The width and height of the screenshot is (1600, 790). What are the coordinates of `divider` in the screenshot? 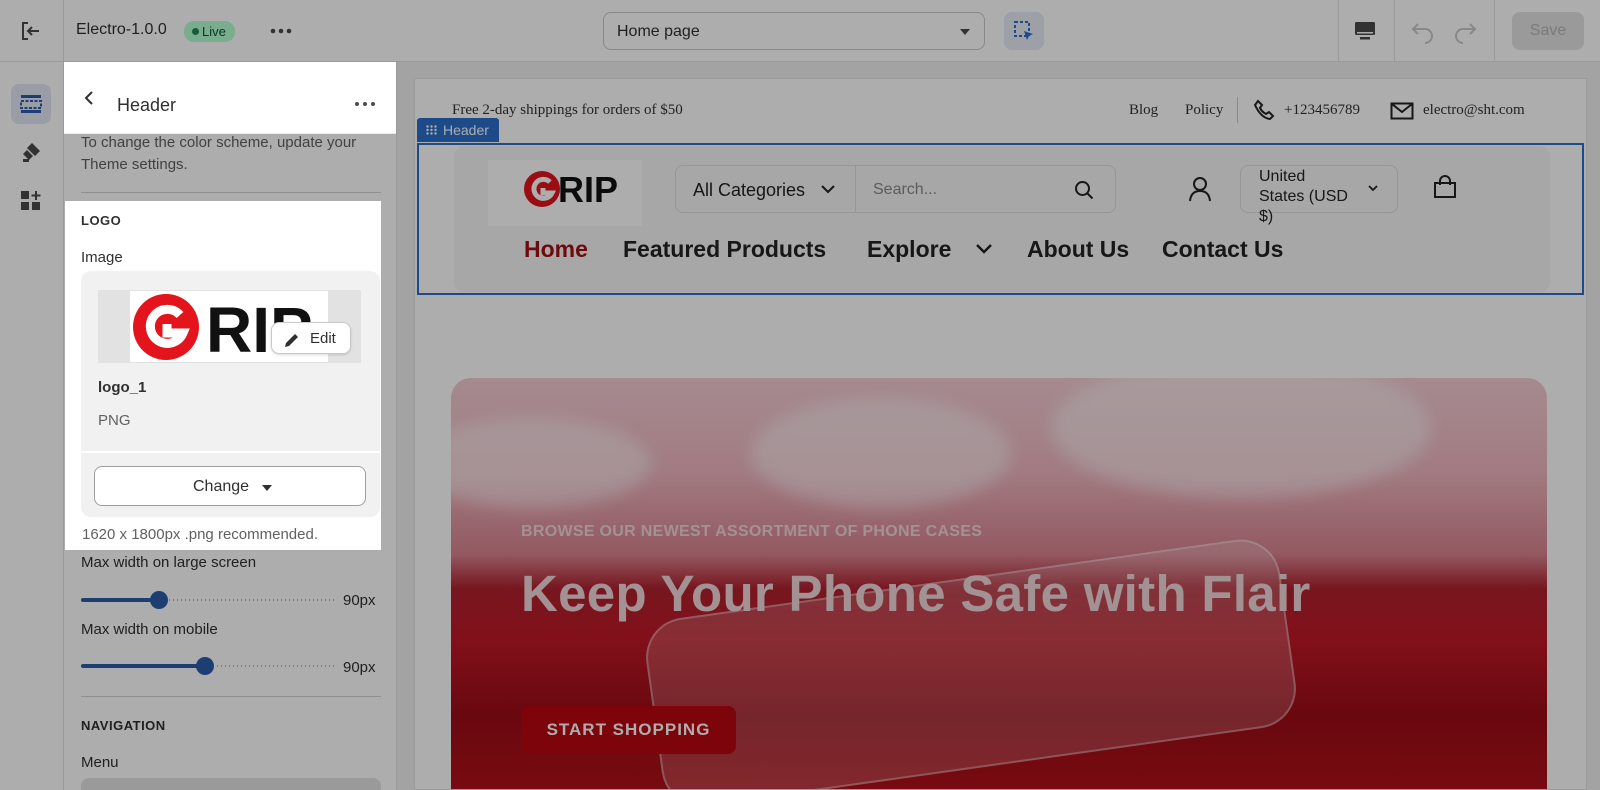 It's located at (230, 452).